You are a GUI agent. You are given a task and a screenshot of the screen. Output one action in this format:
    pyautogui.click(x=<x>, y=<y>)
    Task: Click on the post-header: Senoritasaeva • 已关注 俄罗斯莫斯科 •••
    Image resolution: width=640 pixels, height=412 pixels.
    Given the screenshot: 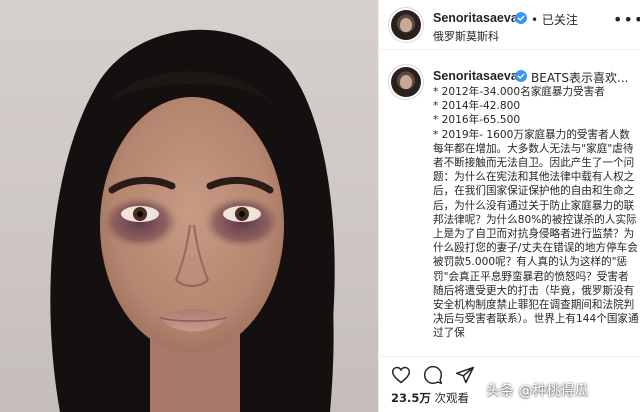 What is the action you would take?
    pyautogui.click(x=509, y=25)
    